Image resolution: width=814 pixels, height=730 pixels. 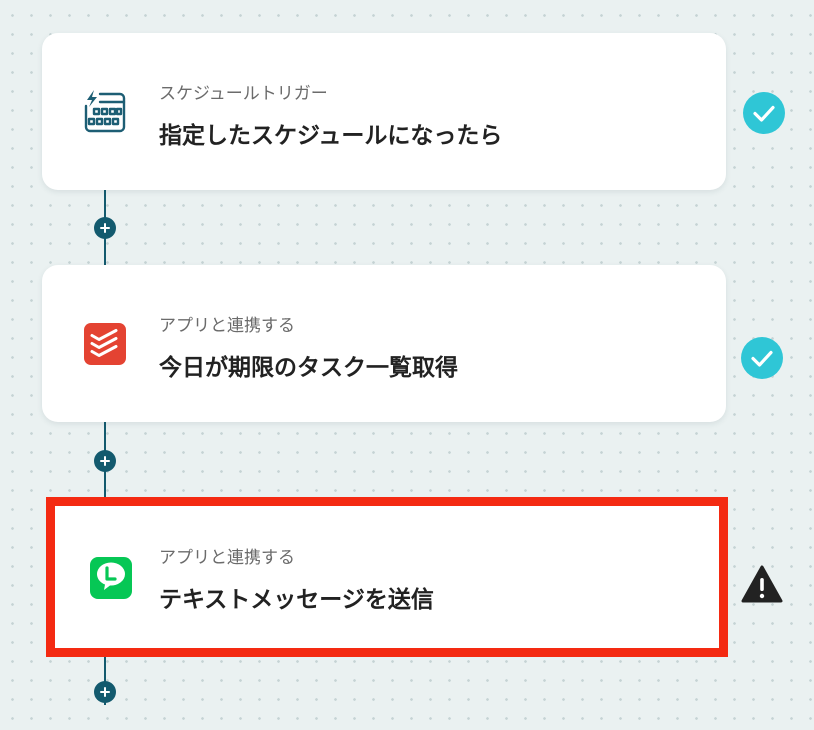 I want to click on todoist-icon, so click(x=105, y=344).